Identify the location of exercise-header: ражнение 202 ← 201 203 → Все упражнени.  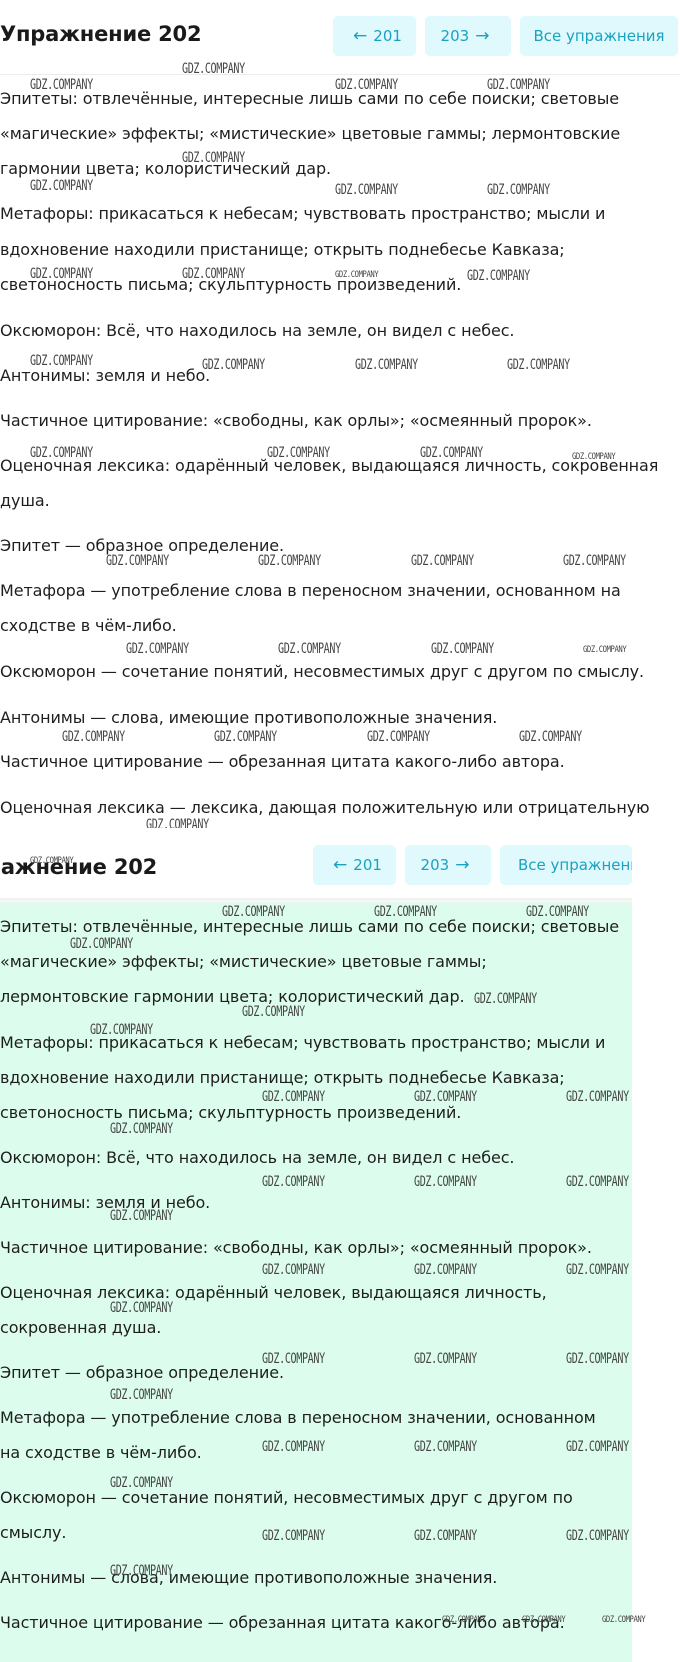
(340, 865).